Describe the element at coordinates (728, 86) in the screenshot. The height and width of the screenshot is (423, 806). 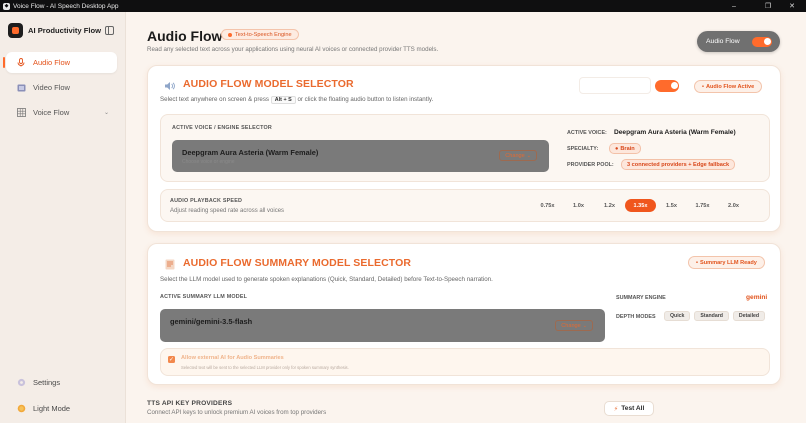
I see `status-badge: Audio Flow Active` at that location.